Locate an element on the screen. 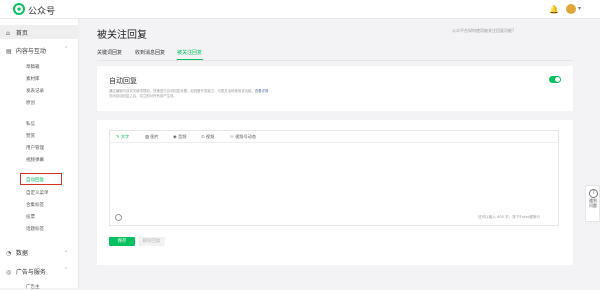 The width and height of the screenshot is (600, 290). image-icon: ▨ is located at coordinates (147, 136).